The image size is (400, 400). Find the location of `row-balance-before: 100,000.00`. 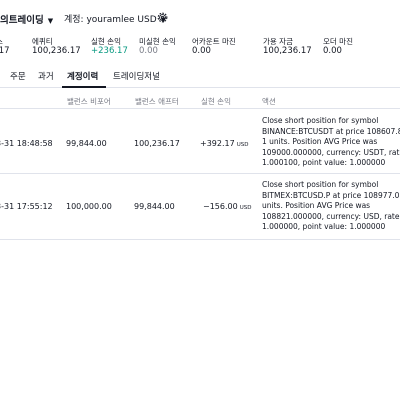

row-balance-before: 100,000.00 is located at coordinates (89, 206).